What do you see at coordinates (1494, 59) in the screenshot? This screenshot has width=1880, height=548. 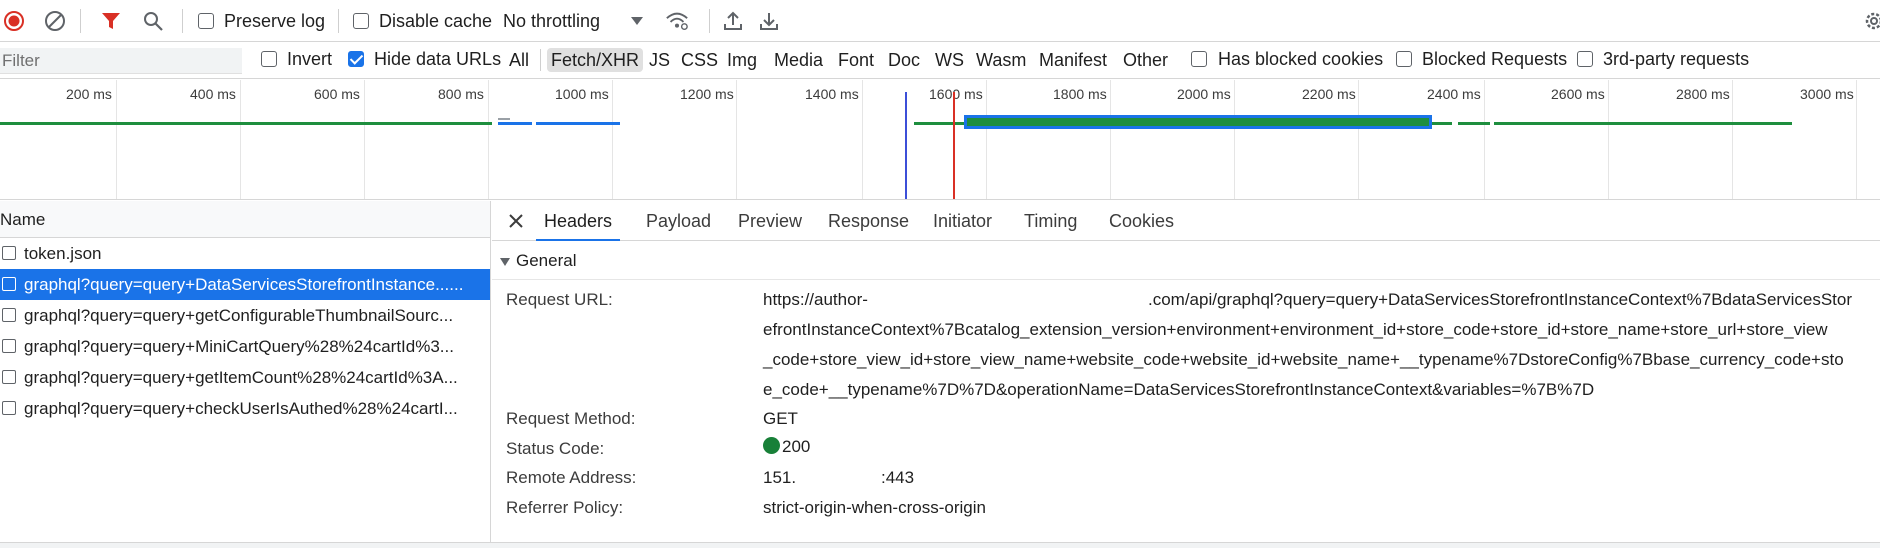 I see `blocked-requests-label: Blocked Requests` at bounding box center [1494, 59].